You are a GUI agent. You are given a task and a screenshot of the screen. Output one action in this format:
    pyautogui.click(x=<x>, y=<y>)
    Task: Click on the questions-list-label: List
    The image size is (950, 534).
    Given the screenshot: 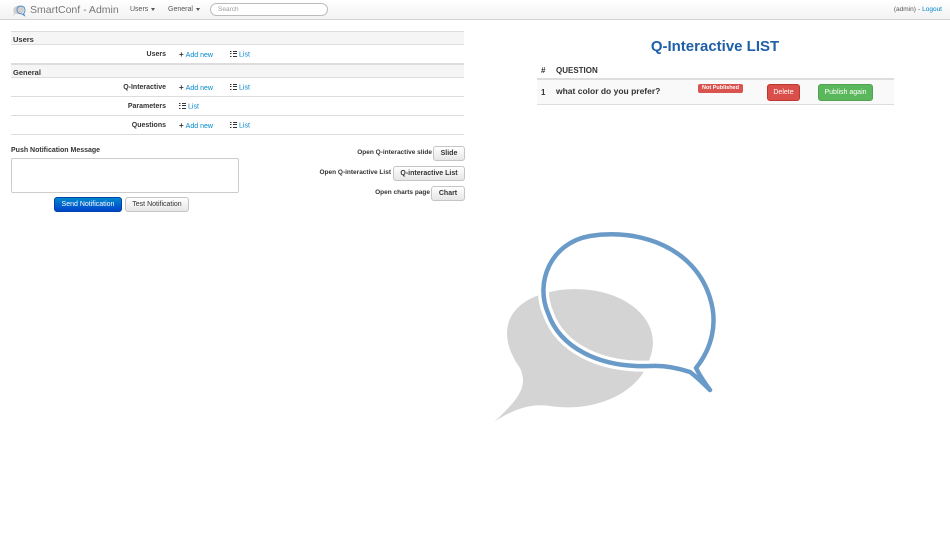 What is the action you would take?
    pyautogui.click(x=244, y=126)
    